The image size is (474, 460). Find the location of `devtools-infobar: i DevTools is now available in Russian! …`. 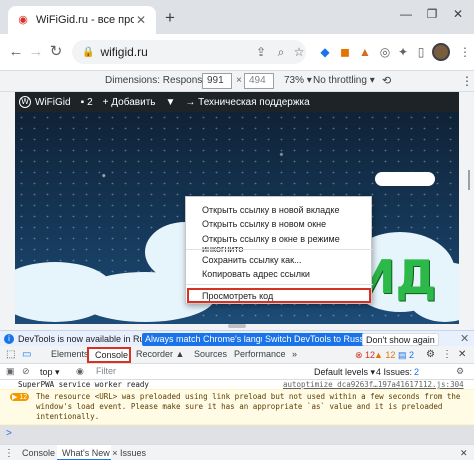

devtools-infobar: i DevTools is now available in Russian! … is located at coordinates (237, 338).